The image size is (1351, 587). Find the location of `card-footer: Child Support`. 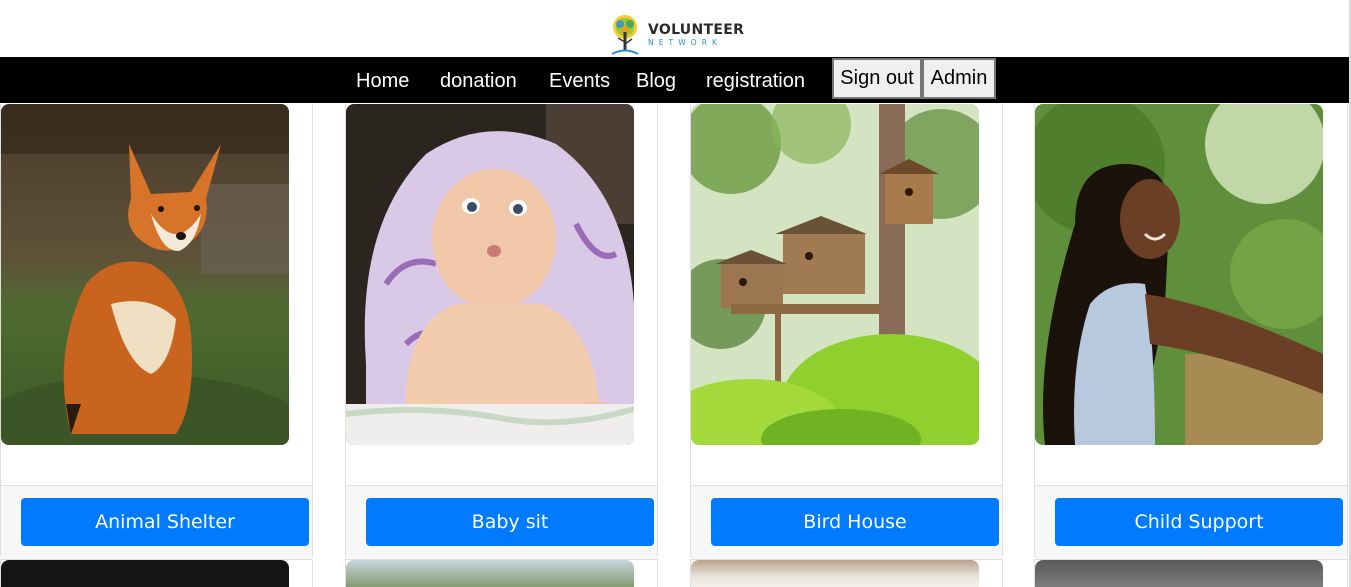

card-footer: Child Support is located at coordinates (1191, 522).